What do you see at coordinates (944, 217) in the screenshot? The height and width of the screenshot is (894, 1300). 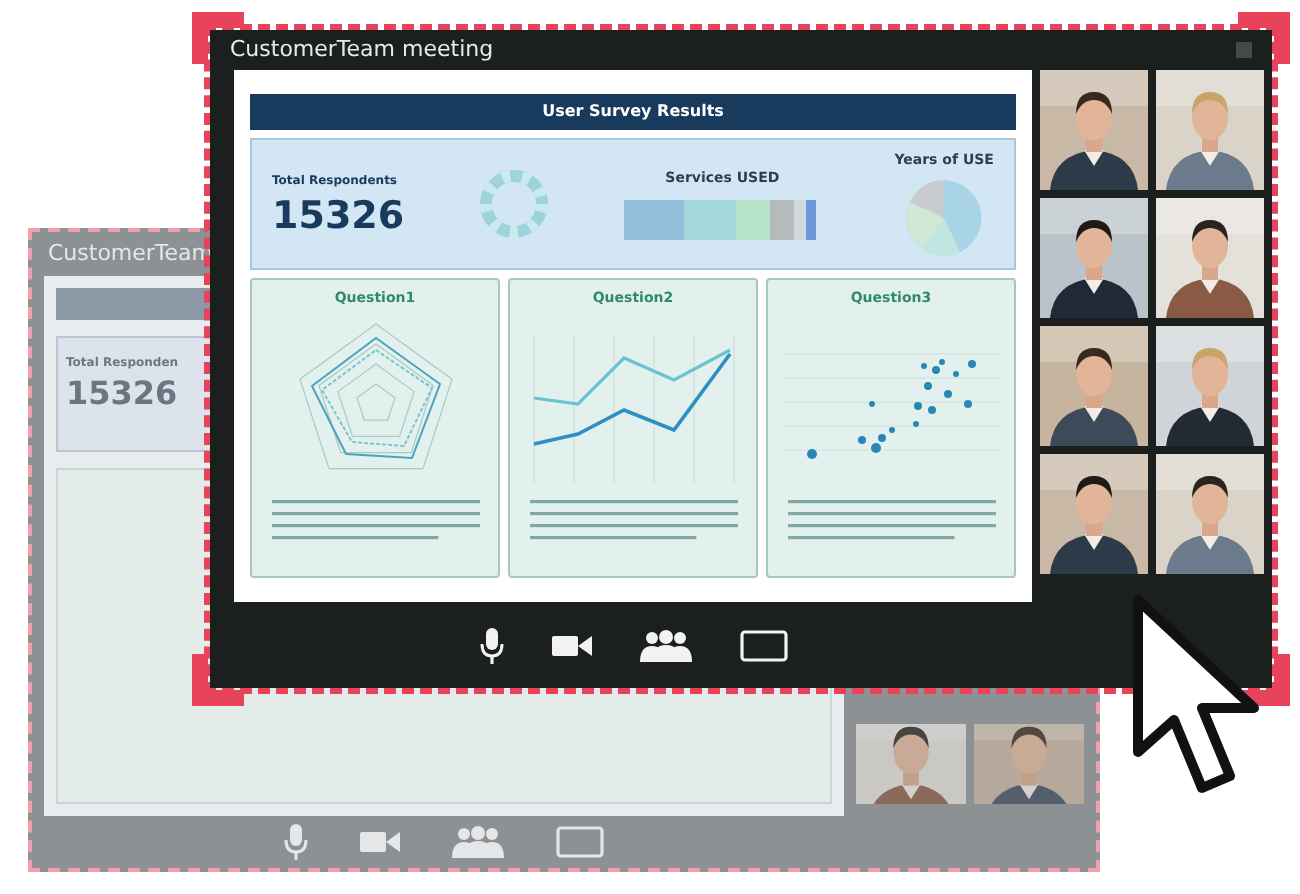 I see `pie-chart-drawing` at bounding box center [944, 217].